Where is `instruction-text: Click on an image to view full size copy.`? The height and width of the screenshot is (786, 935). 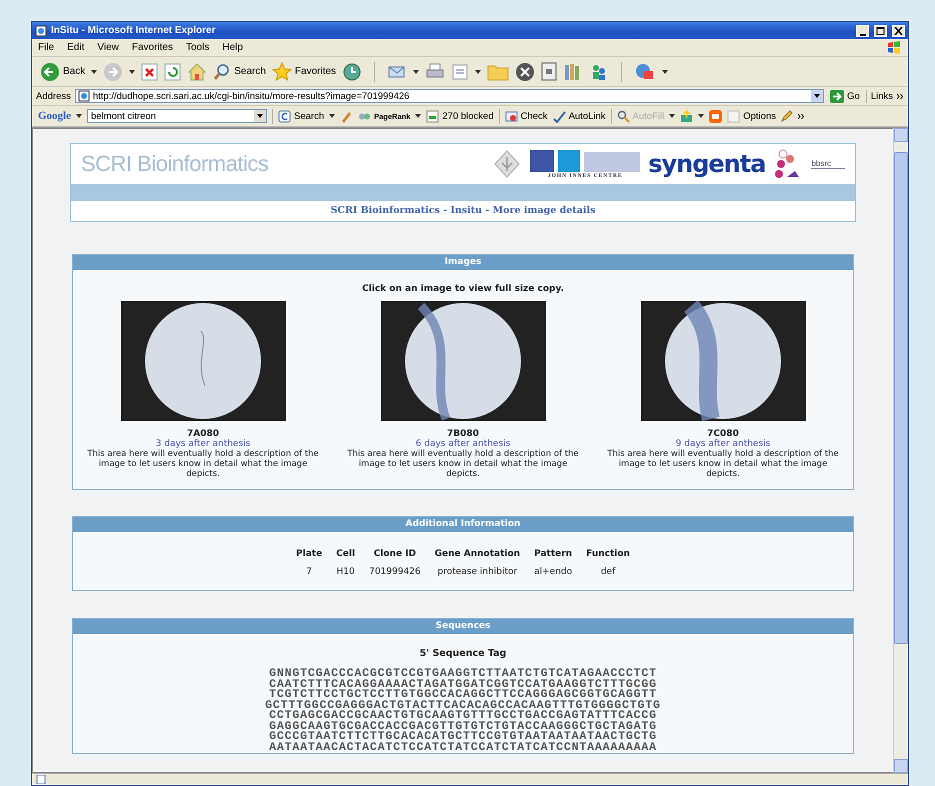 instruction-text: Click on an image to view full size copy. is located at coordinates (463, 289).